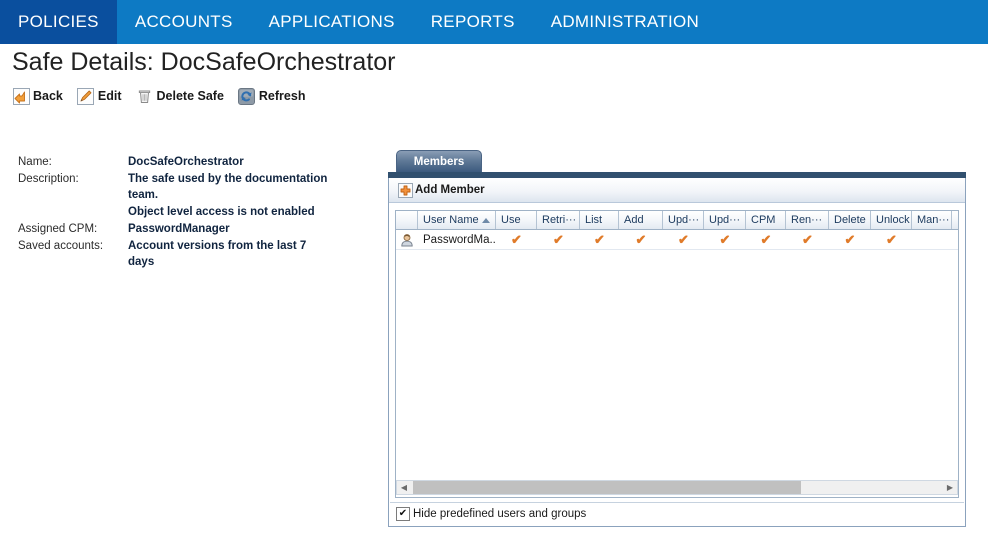 This screenshot has width=988, height=552. Describe the element at coordinates (499, 514) in the screenshot. I see `hide-predefined-label: Hide predefined users and groups` at that location.